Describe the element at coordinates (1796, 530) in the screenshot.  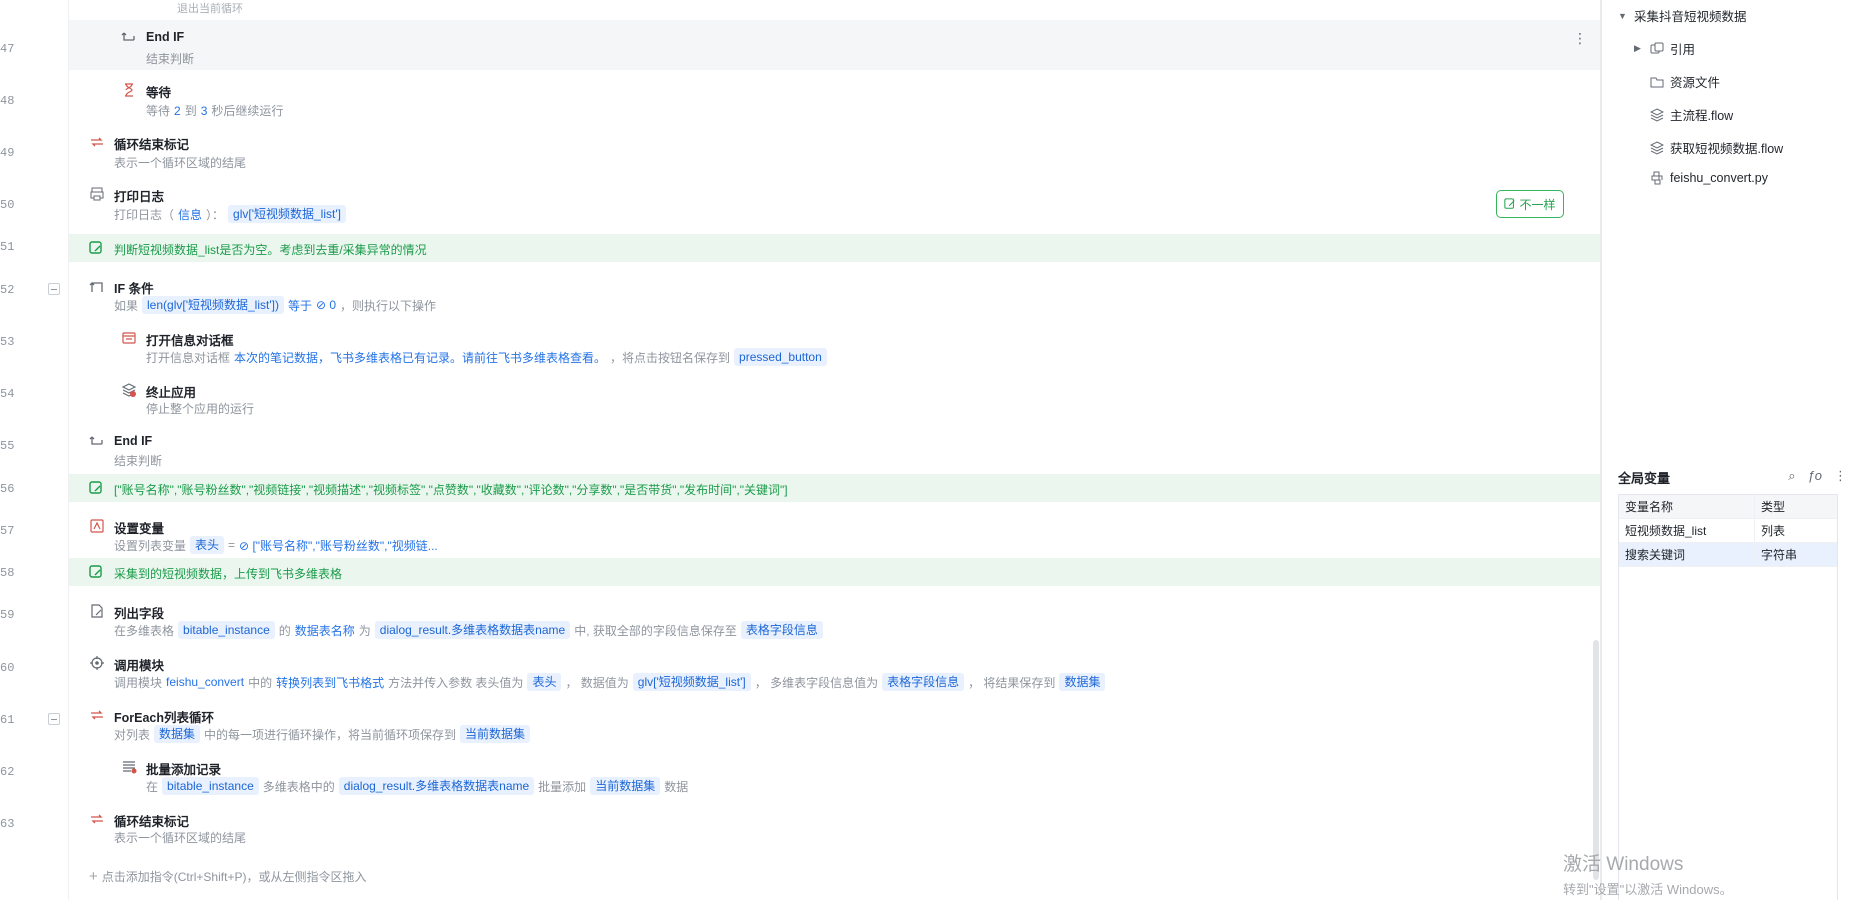
I see `variable-type-cell: 列表` at that location.